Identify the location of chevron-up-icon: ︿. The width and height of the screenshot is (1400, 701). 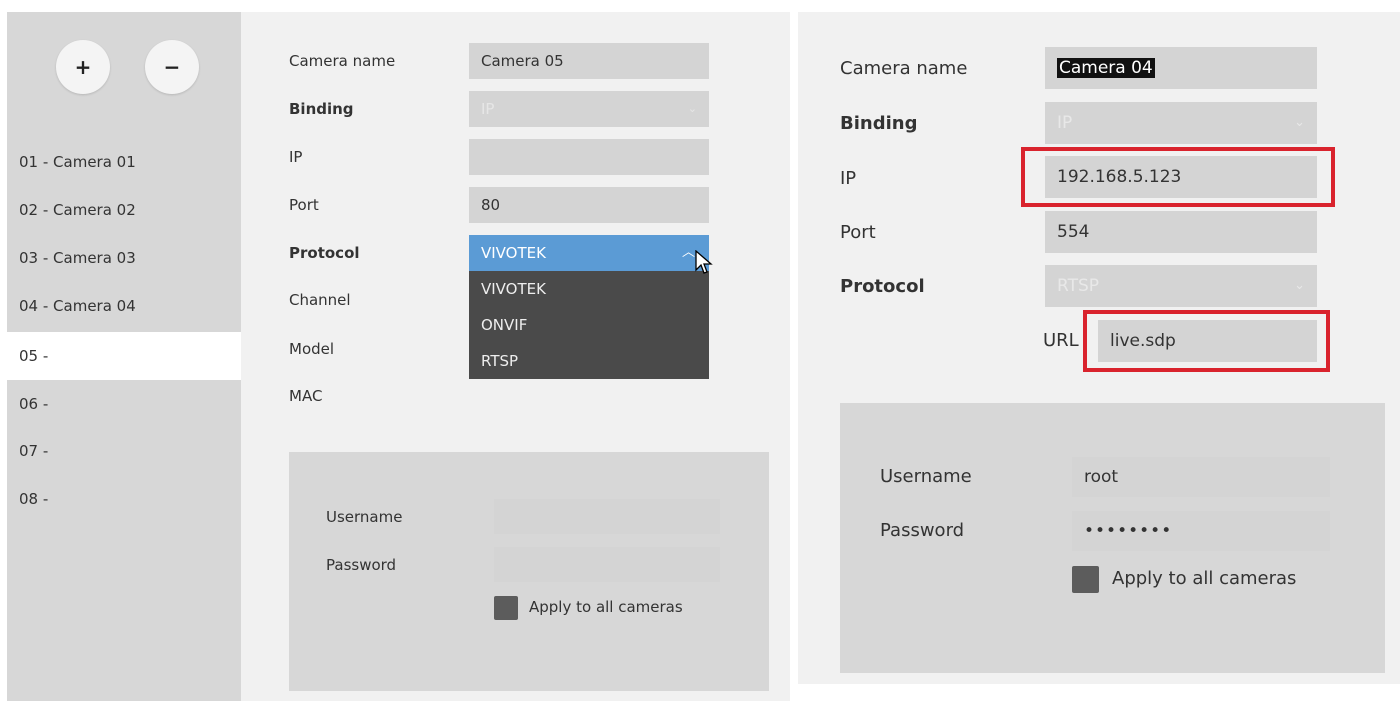
(688, 252).